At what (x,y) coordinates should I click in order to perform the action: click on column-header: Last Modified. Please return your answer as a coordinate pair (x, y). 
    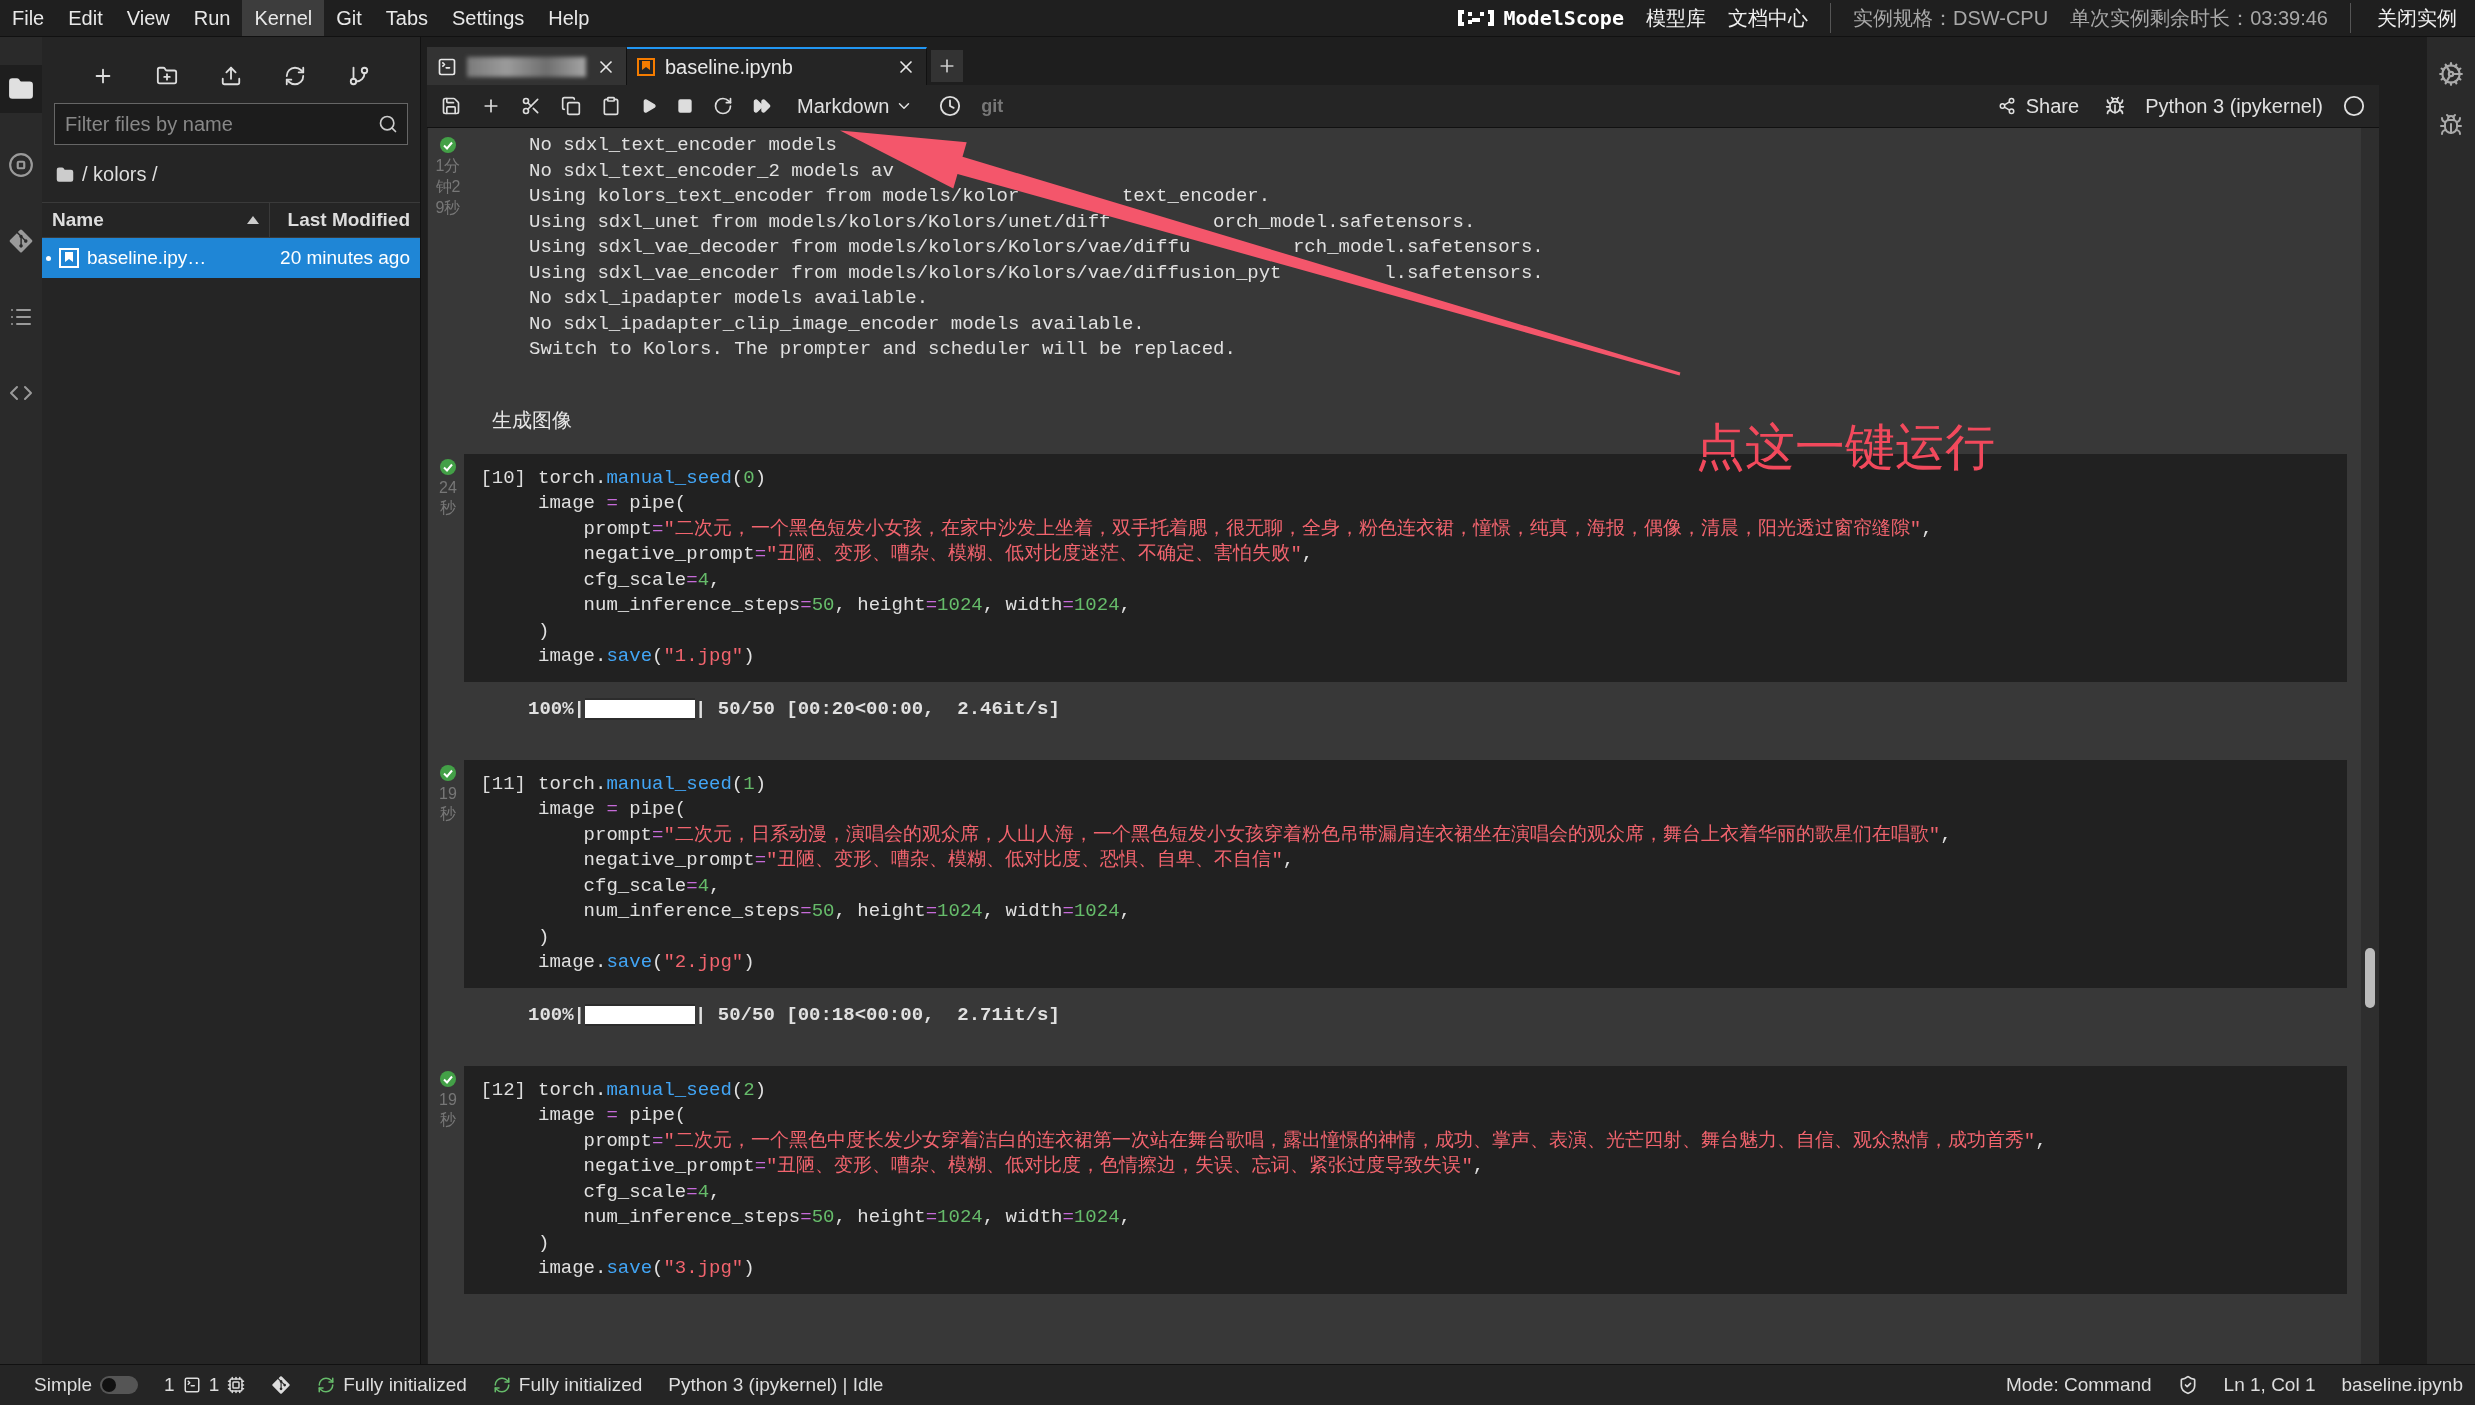
    Looking at the image, I should click on (348, 220).